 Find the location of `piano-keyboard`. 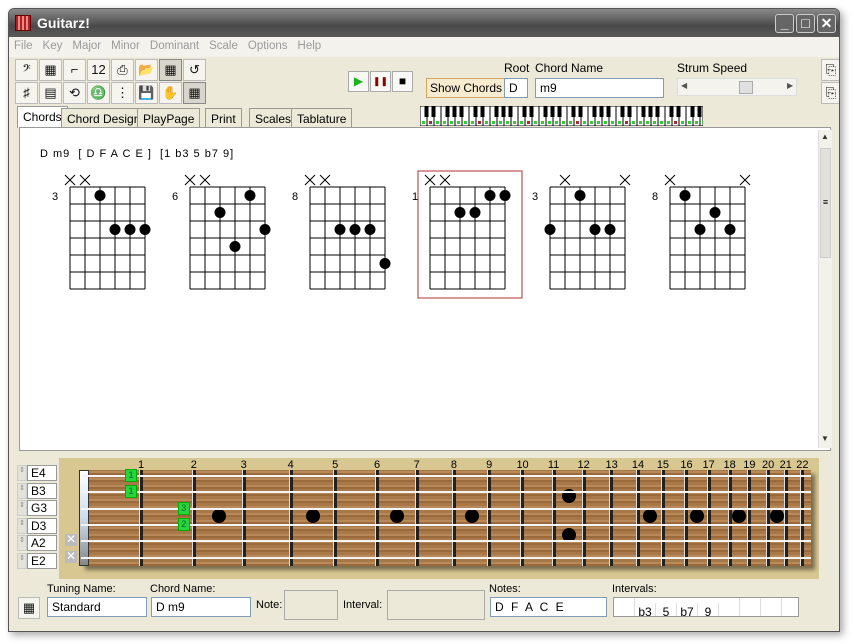

piano-keyboard is located at coordinates (561, 116).